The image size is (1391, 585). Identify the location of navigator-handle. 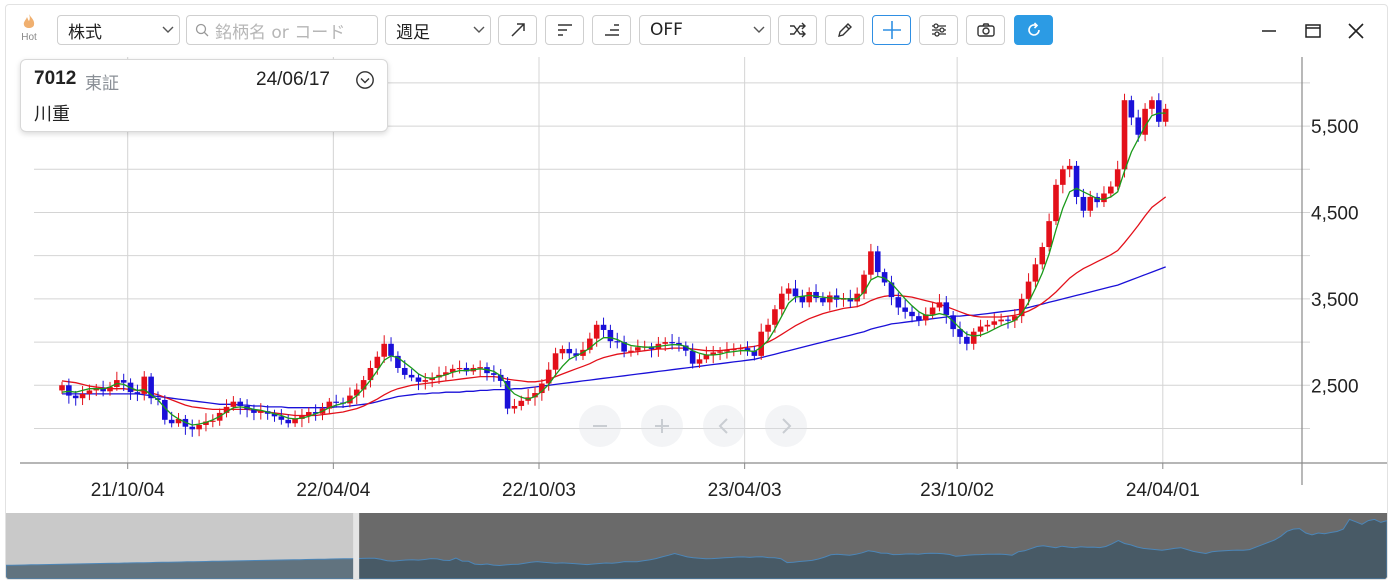
(356, 546).